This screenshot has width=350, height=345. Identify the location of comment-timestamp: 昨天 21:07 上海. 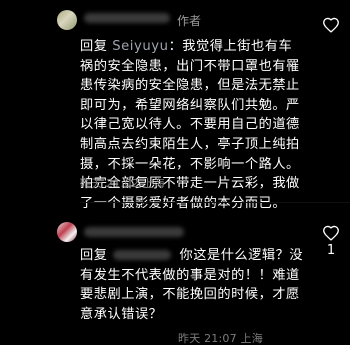
(220, 338).